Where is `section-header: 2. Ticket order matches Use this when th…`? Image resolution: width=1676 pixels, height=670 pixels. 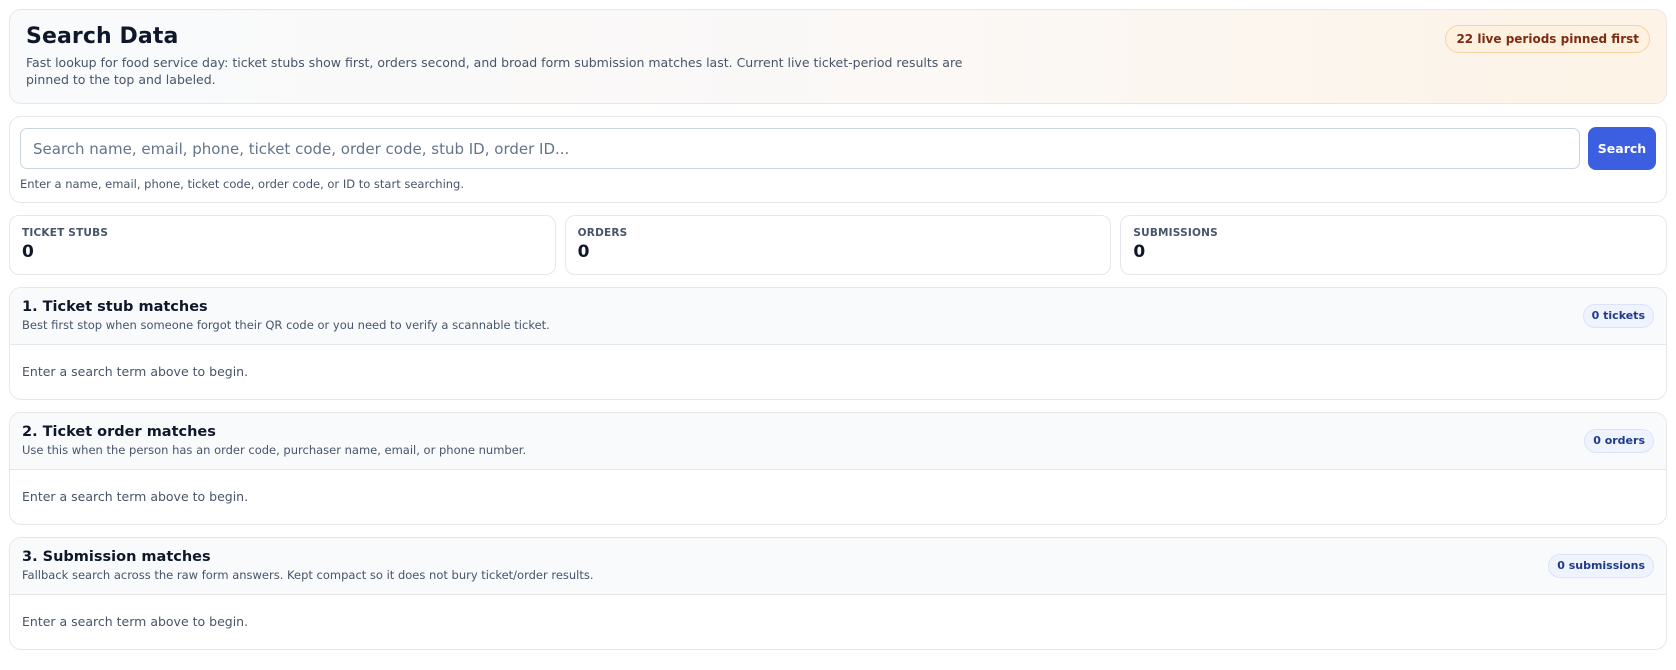
section-header: 2. Ticket order matches Use this when th… is located at coordinates (838, 441).